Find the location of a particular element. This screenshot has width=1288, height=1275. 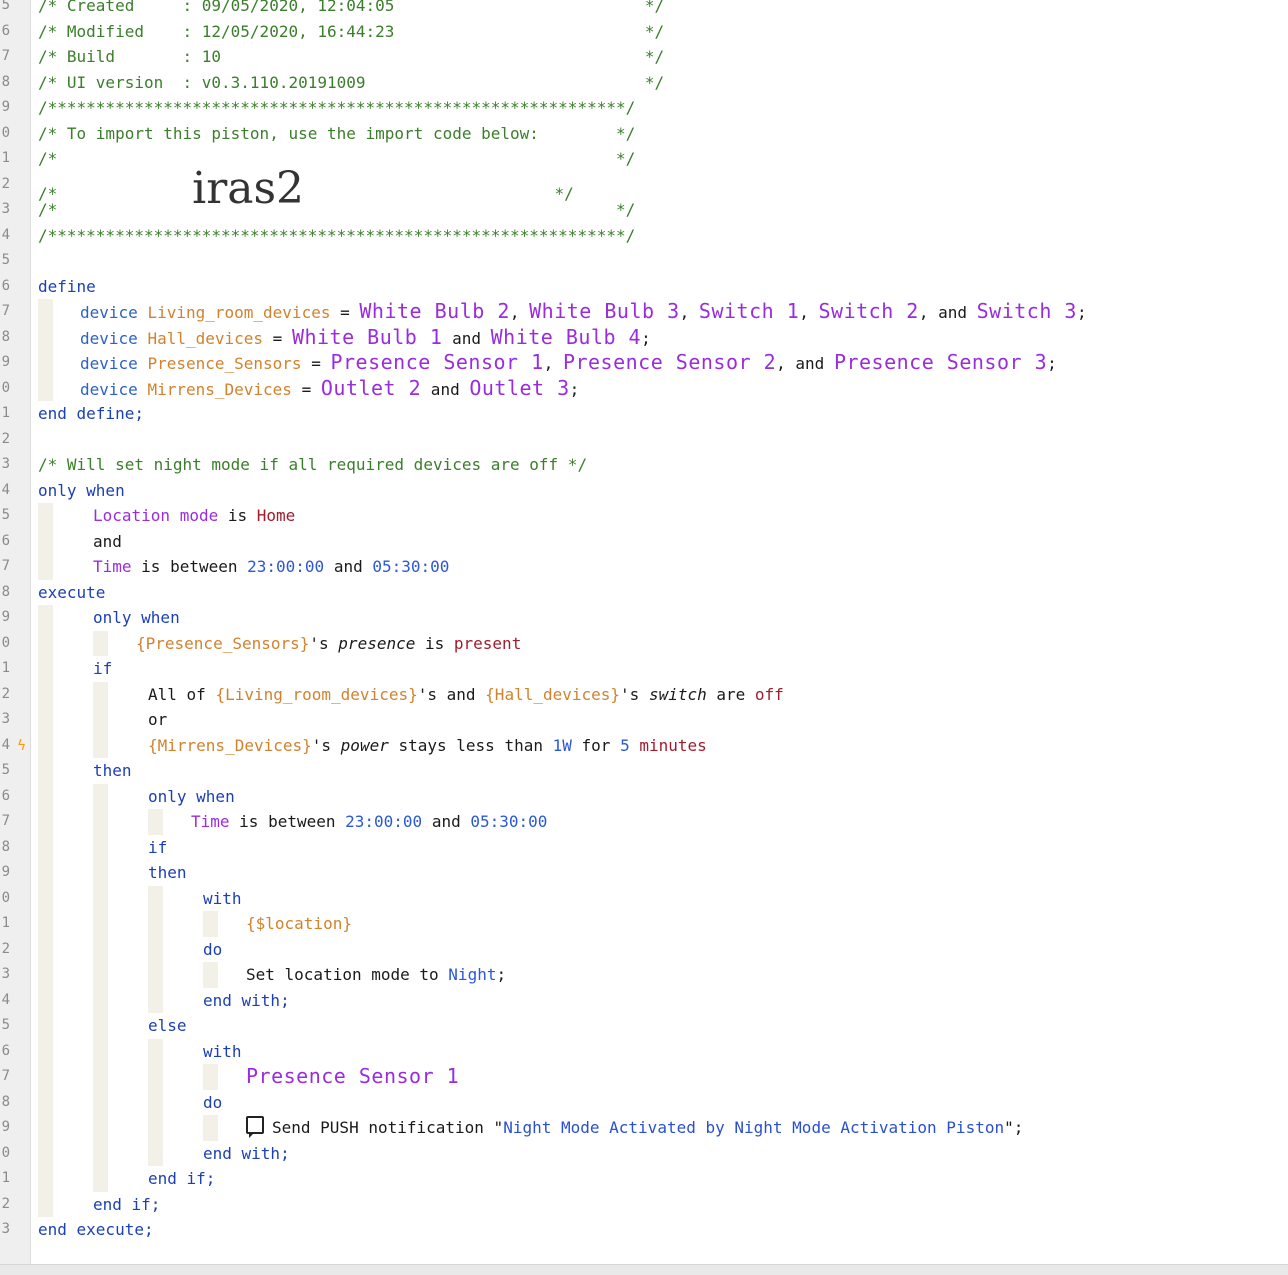

if-keyword: if is located at coordinates (158, 847).